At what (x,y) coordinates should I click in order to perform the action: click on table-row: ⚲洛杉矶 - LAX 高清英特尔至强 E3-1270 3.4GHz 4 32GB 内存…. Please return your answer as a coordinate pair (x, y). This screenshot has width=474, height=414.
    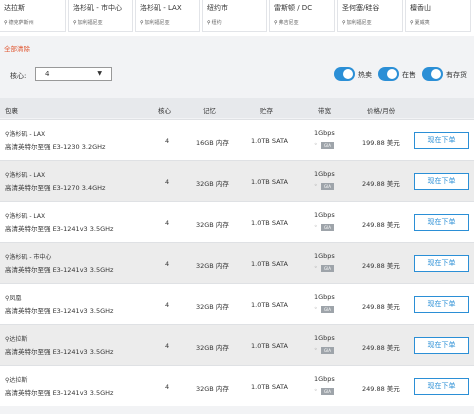
    Looking at the image, I should click on (237, 180).